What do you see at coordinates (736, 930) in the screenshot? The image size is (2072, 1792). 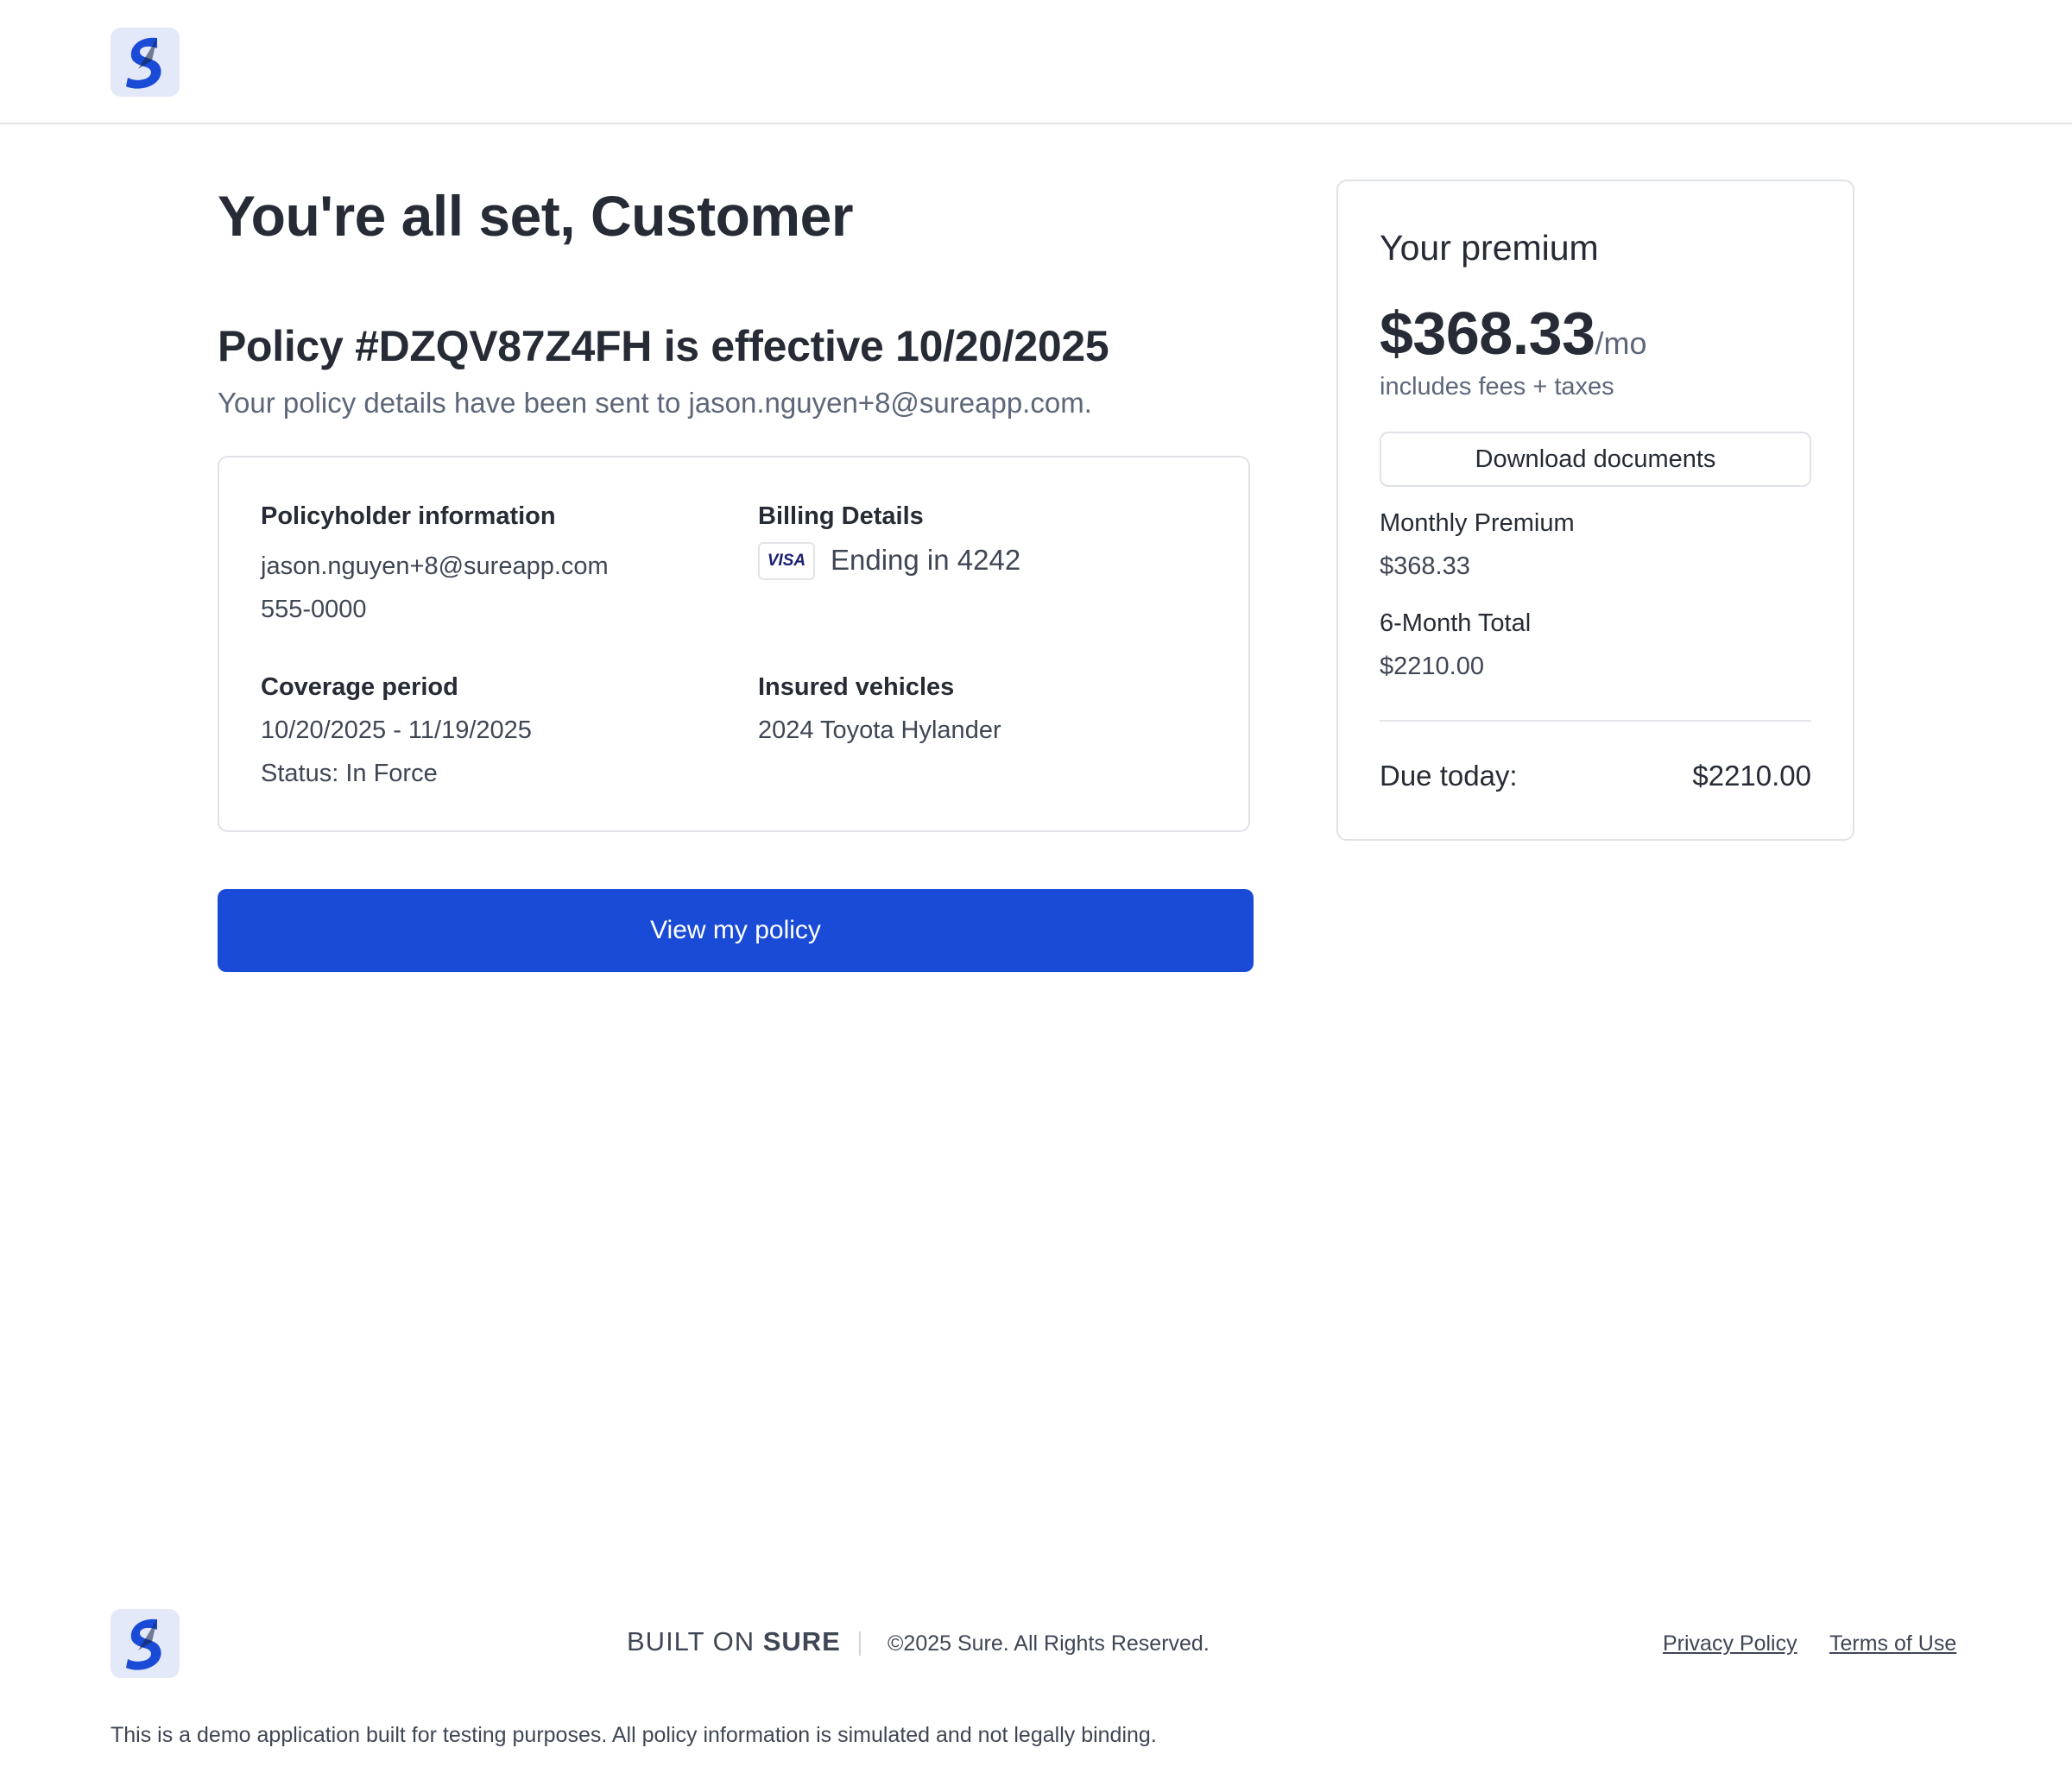 I see `view-policy-button: View my policy` at bounding box center [736, 930].